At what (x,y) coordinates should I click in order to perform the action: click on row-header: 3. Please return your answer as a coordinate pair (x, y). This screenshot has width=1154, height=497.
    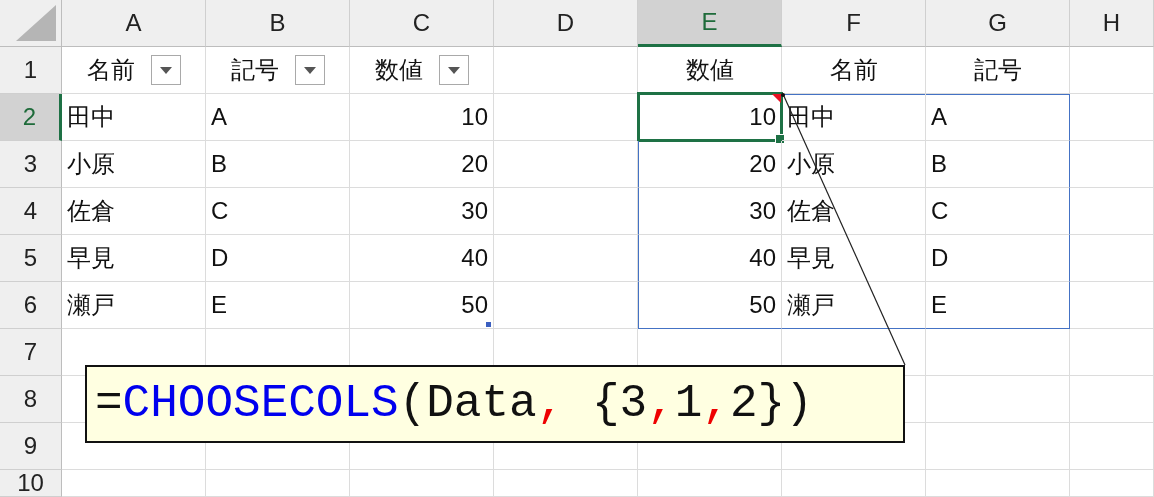
    Looking at the image, I should click on (31, 164).